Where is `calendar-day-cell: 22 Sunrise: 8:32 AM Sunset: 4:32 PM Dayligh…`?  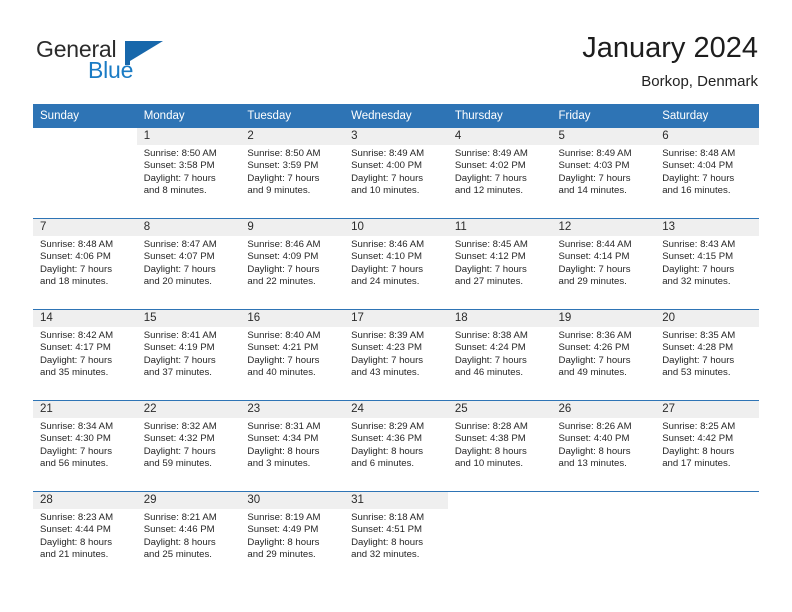
calendar-day-cell: 22 Sunrise: 8:32 AM Sunset: 4:32 PM Dayligh… is located at coordinates (188, 446).